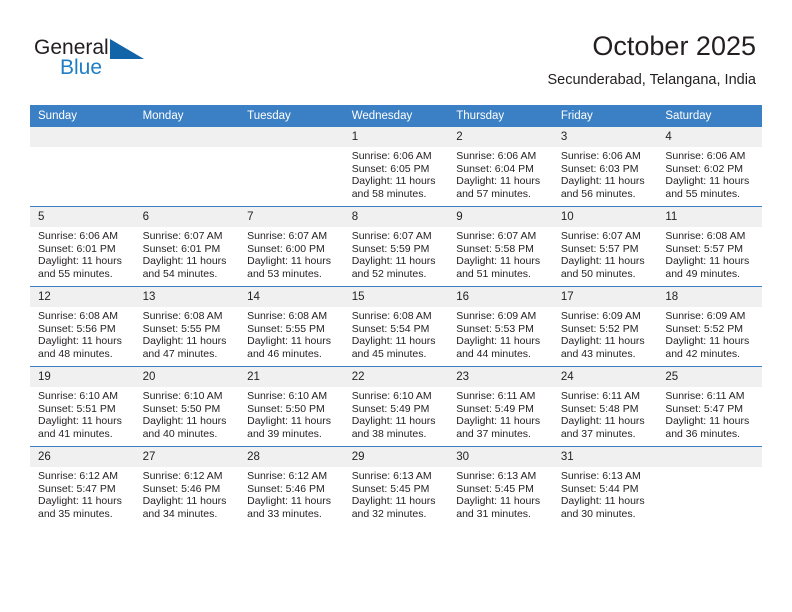  What do you see at coordinates (599, 328) in the screenshot?
I see `day-detail-line: Sunset: 5:52 PM` at bounding box center [599, 328].